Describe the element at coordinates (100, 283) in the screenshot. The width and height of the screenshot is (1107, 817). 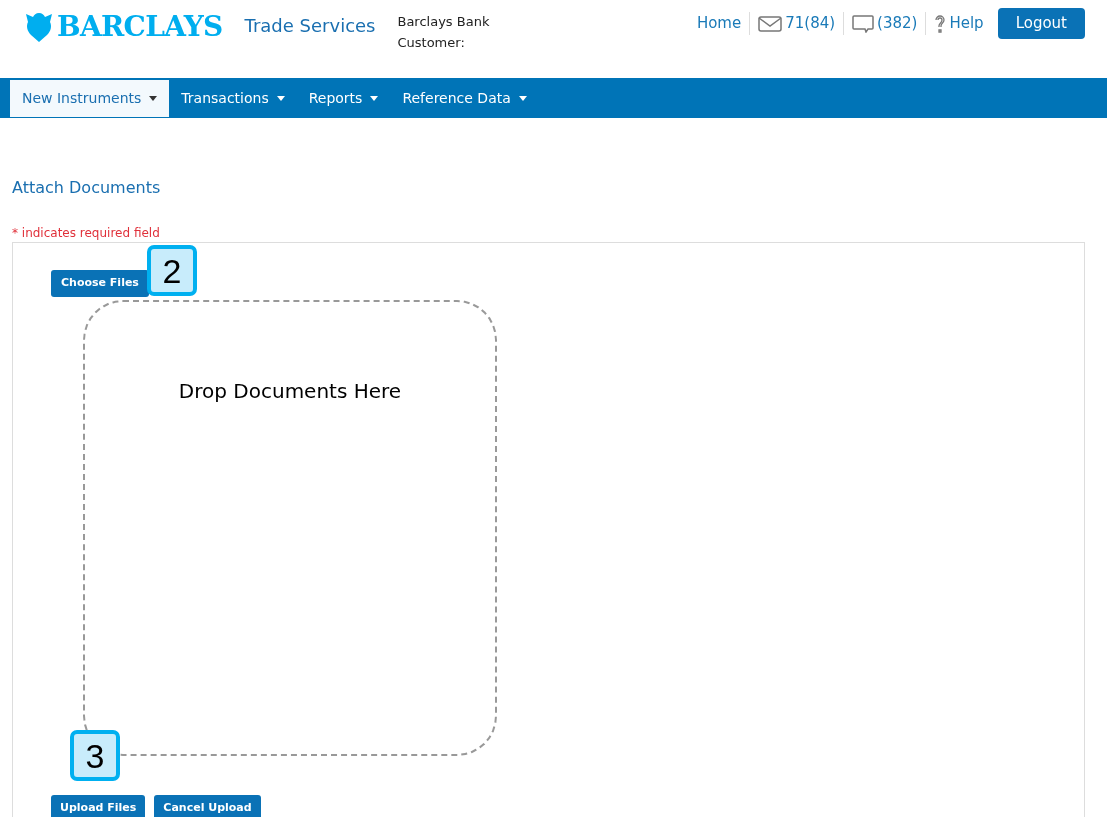
I see `choose-files-button: Choose Files` at that location.